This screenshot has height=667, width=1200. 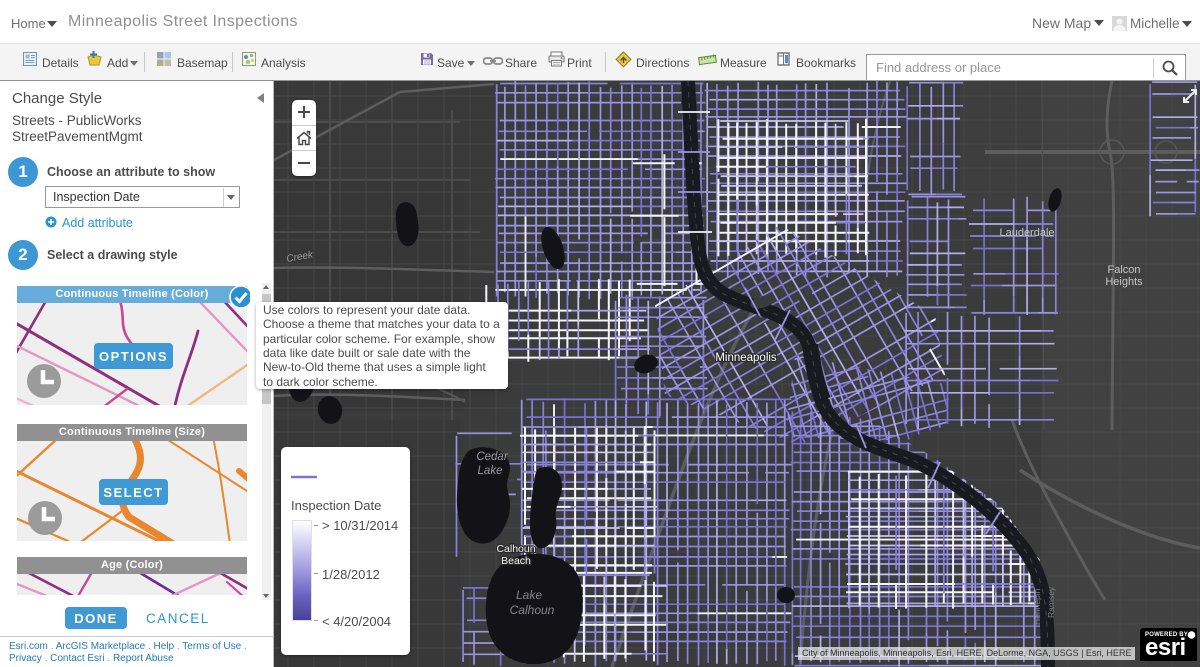 I want to click on svg-text: Lauderdale, so click(x=1026, y=233).